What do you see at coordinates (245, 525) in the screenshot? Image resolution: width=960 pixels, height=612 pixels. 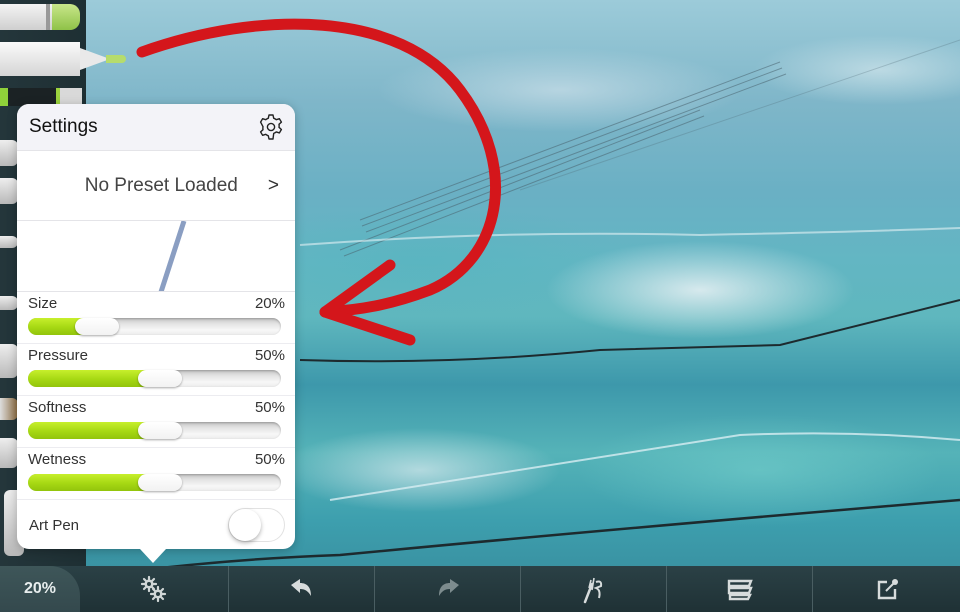 I see `art-pen-toggle-knob` at bounding box center [245, 525].